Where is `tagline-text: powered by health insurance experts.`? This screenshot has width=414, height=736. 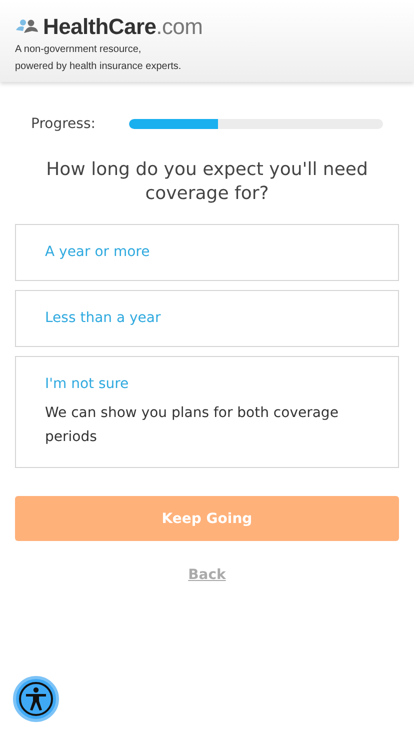 tagline-text: powered by health insurance experts. is located at coordinates (98, 67).